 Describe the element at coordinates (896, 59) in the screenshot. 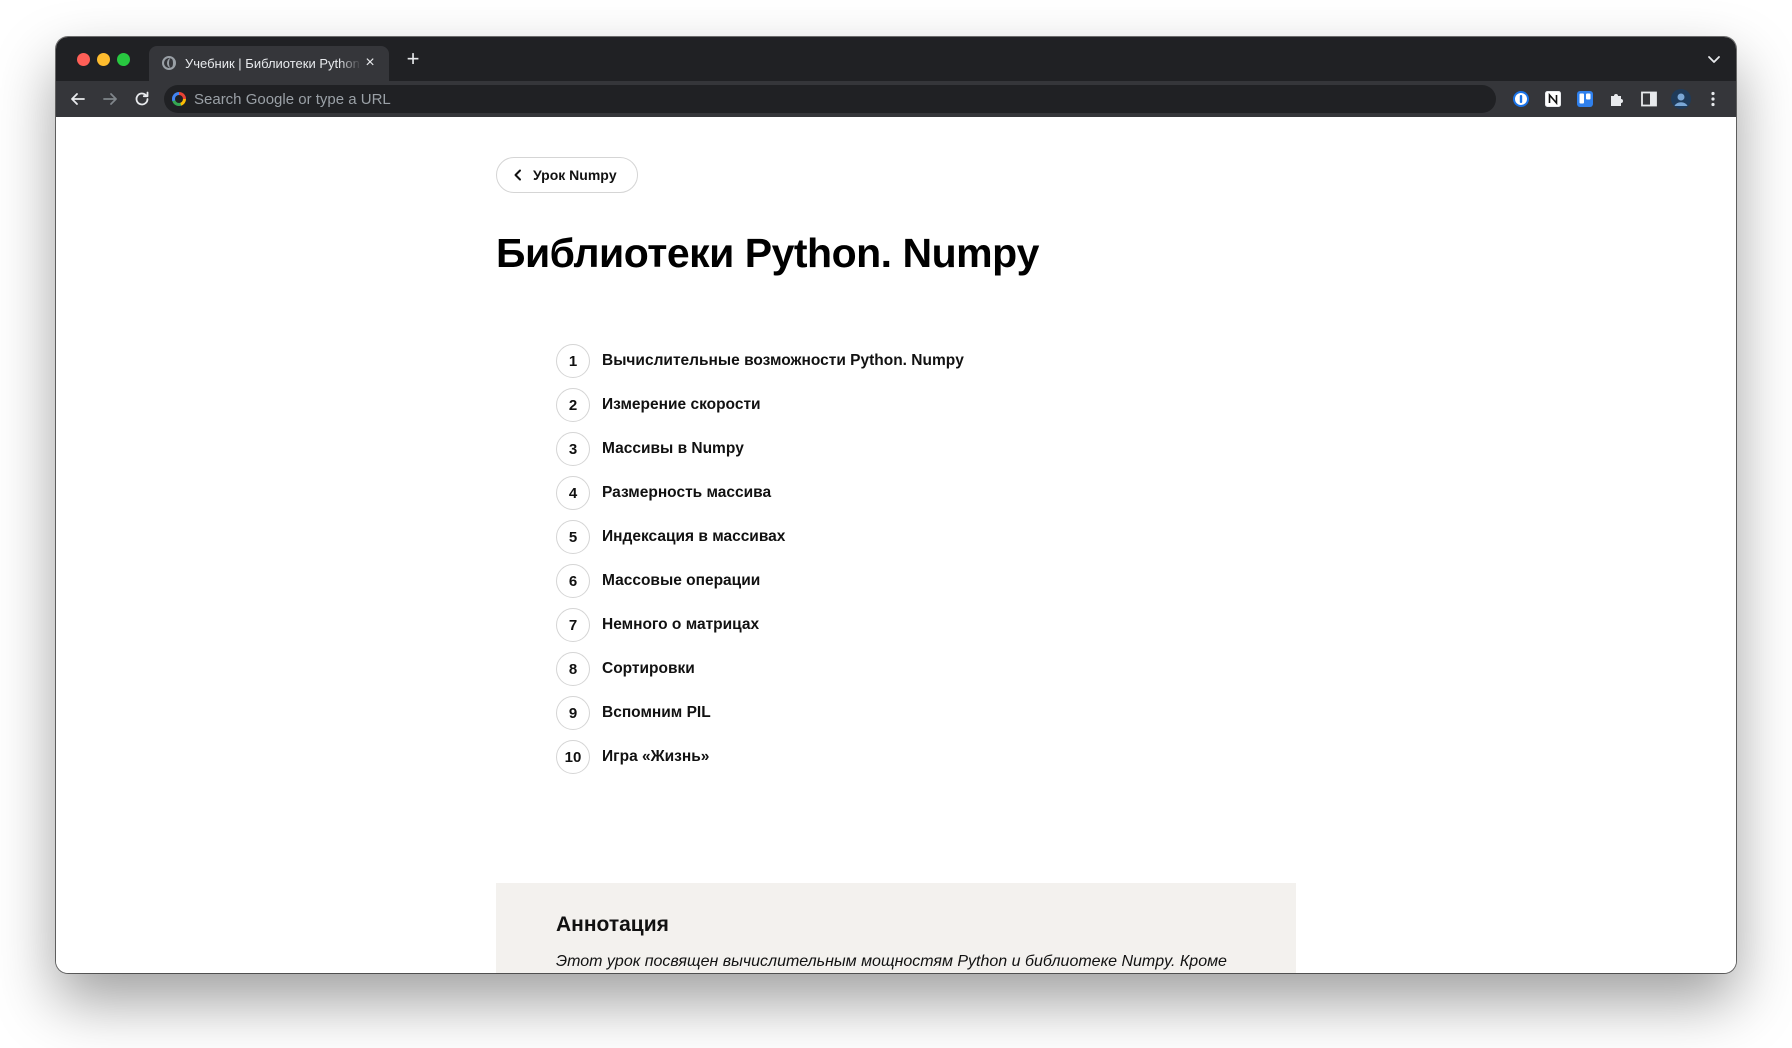

I see `tab-strip: Учебник | Библиотеки Python. Numpy × +` at that location.